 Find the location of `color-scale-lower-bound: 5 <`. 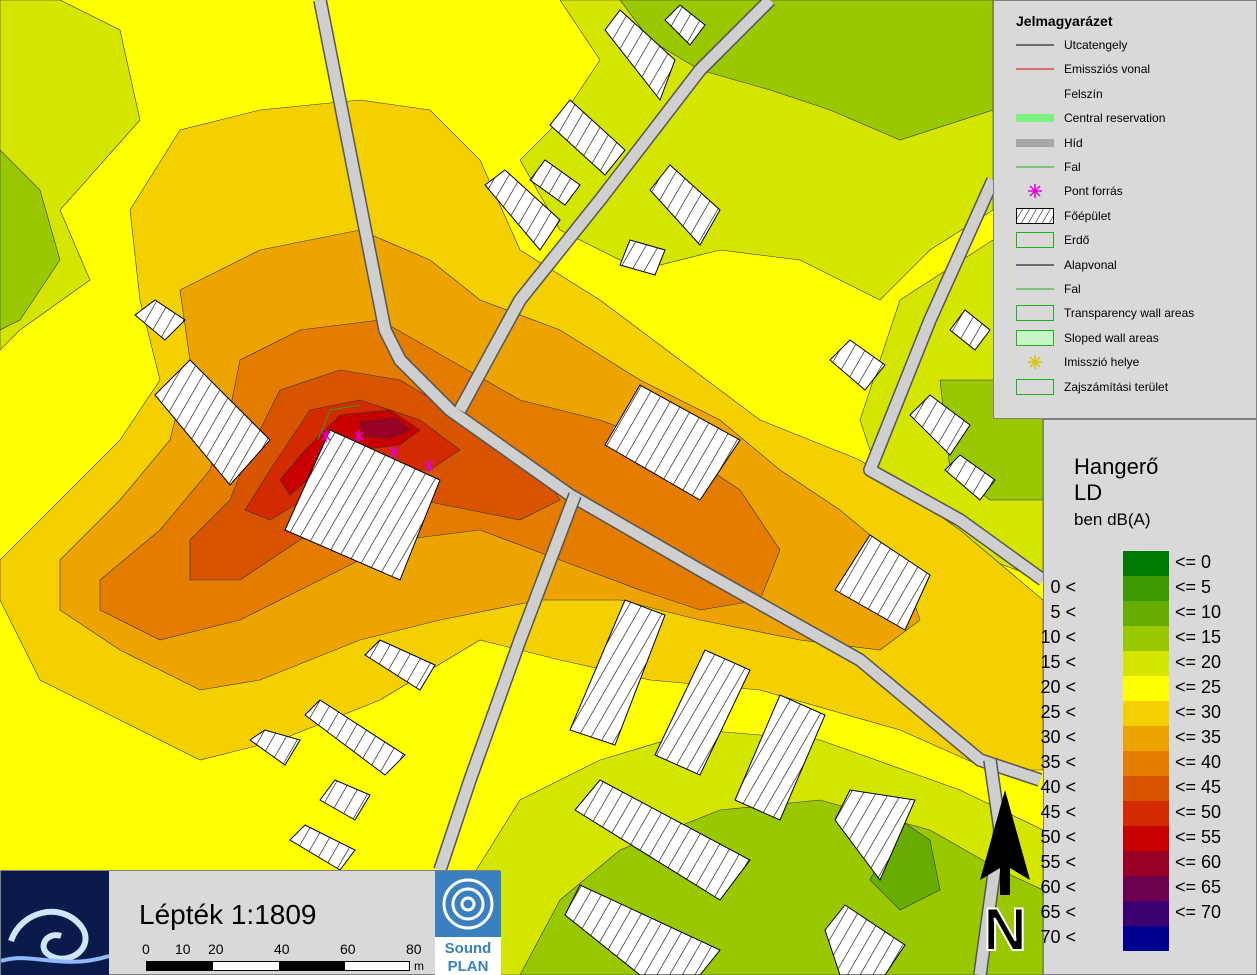

color-scale-lower-bound: 5 < is located at coordinates (1063, 612).